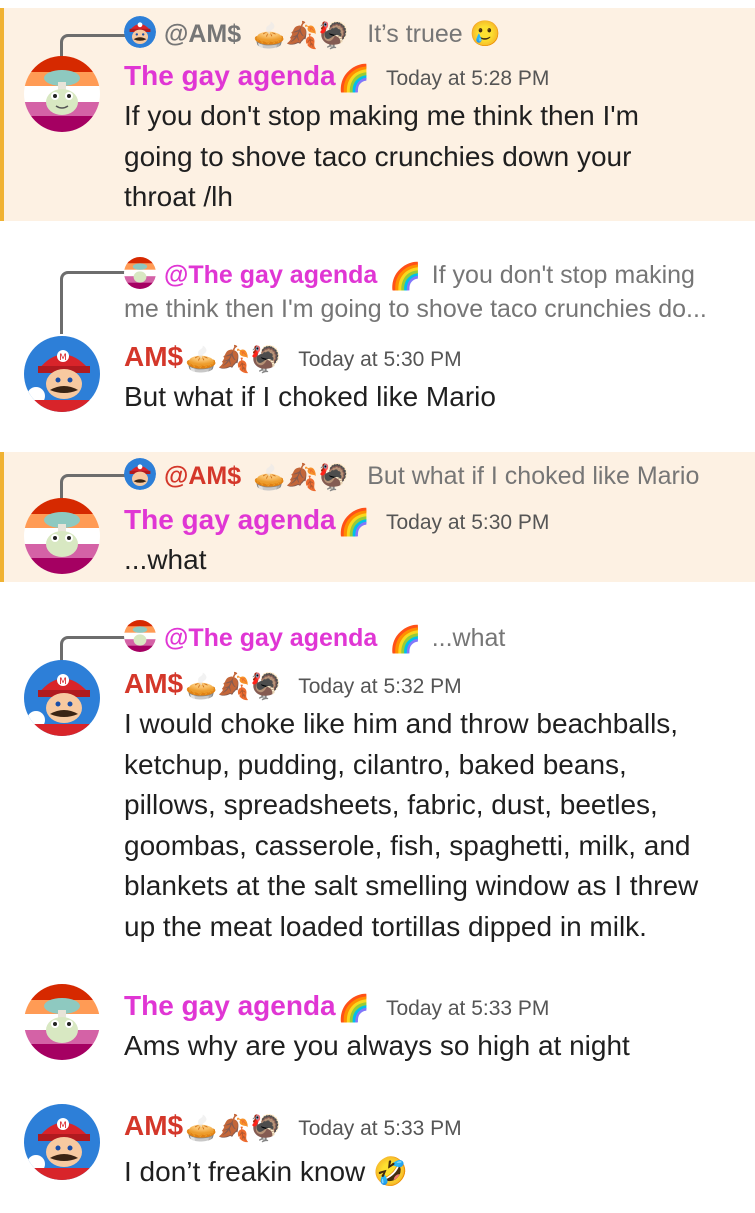 The image size is (755, 1213). I want to click on message-text: Ams why are you always so high at night, so click(426, 1046).